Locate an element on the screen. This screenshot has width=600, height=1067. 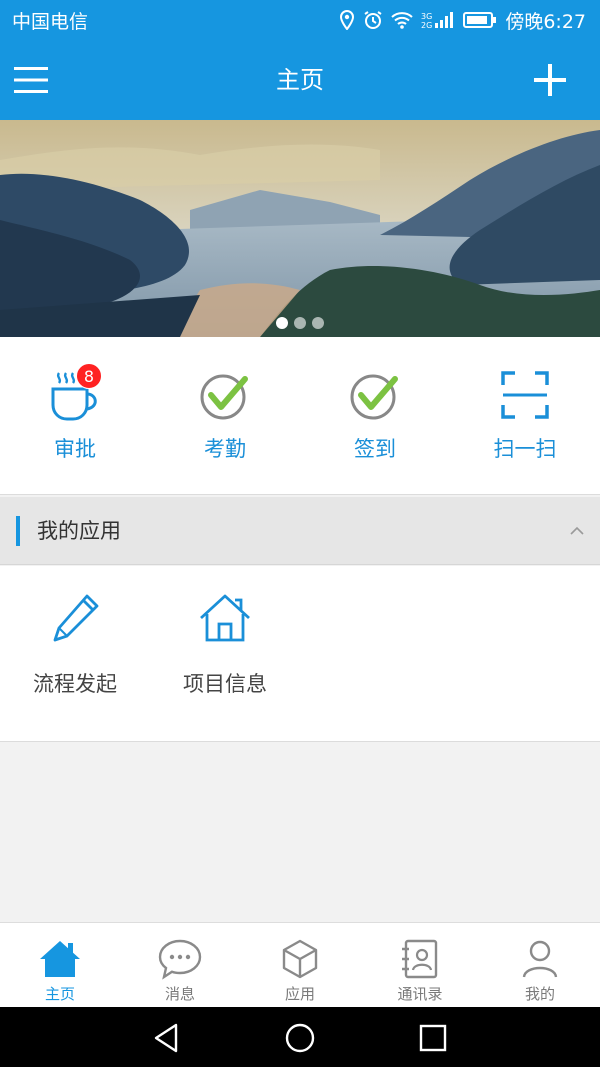
quick-actions-panel: 8 审批 考勤 签到 扫一扫 is located at coordinates (300, 416).